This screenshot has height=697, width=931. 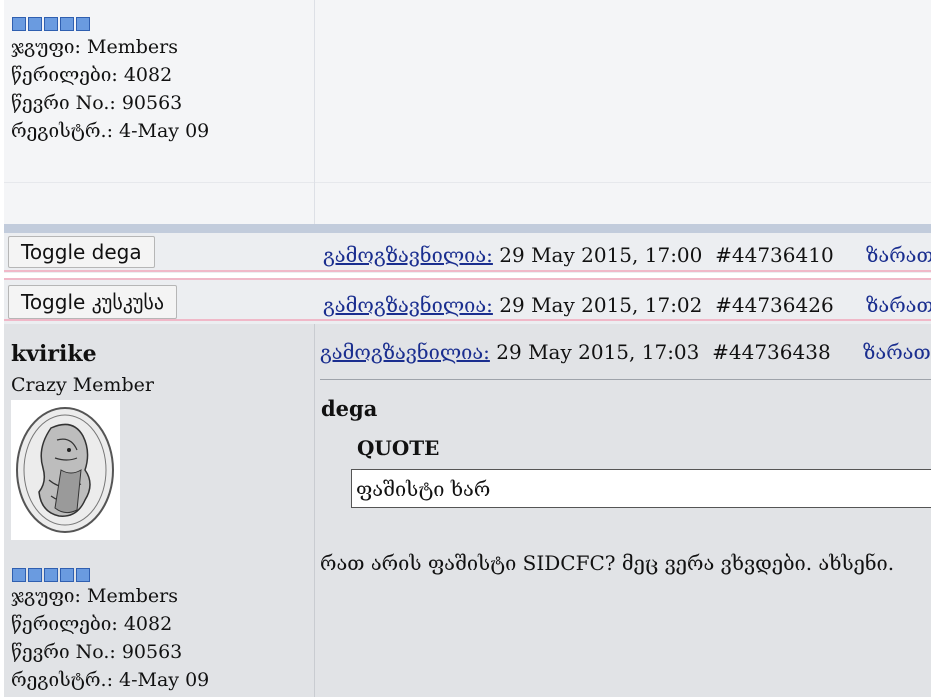 I want to click on post-id: #44736438, so click(x=771, y=352).